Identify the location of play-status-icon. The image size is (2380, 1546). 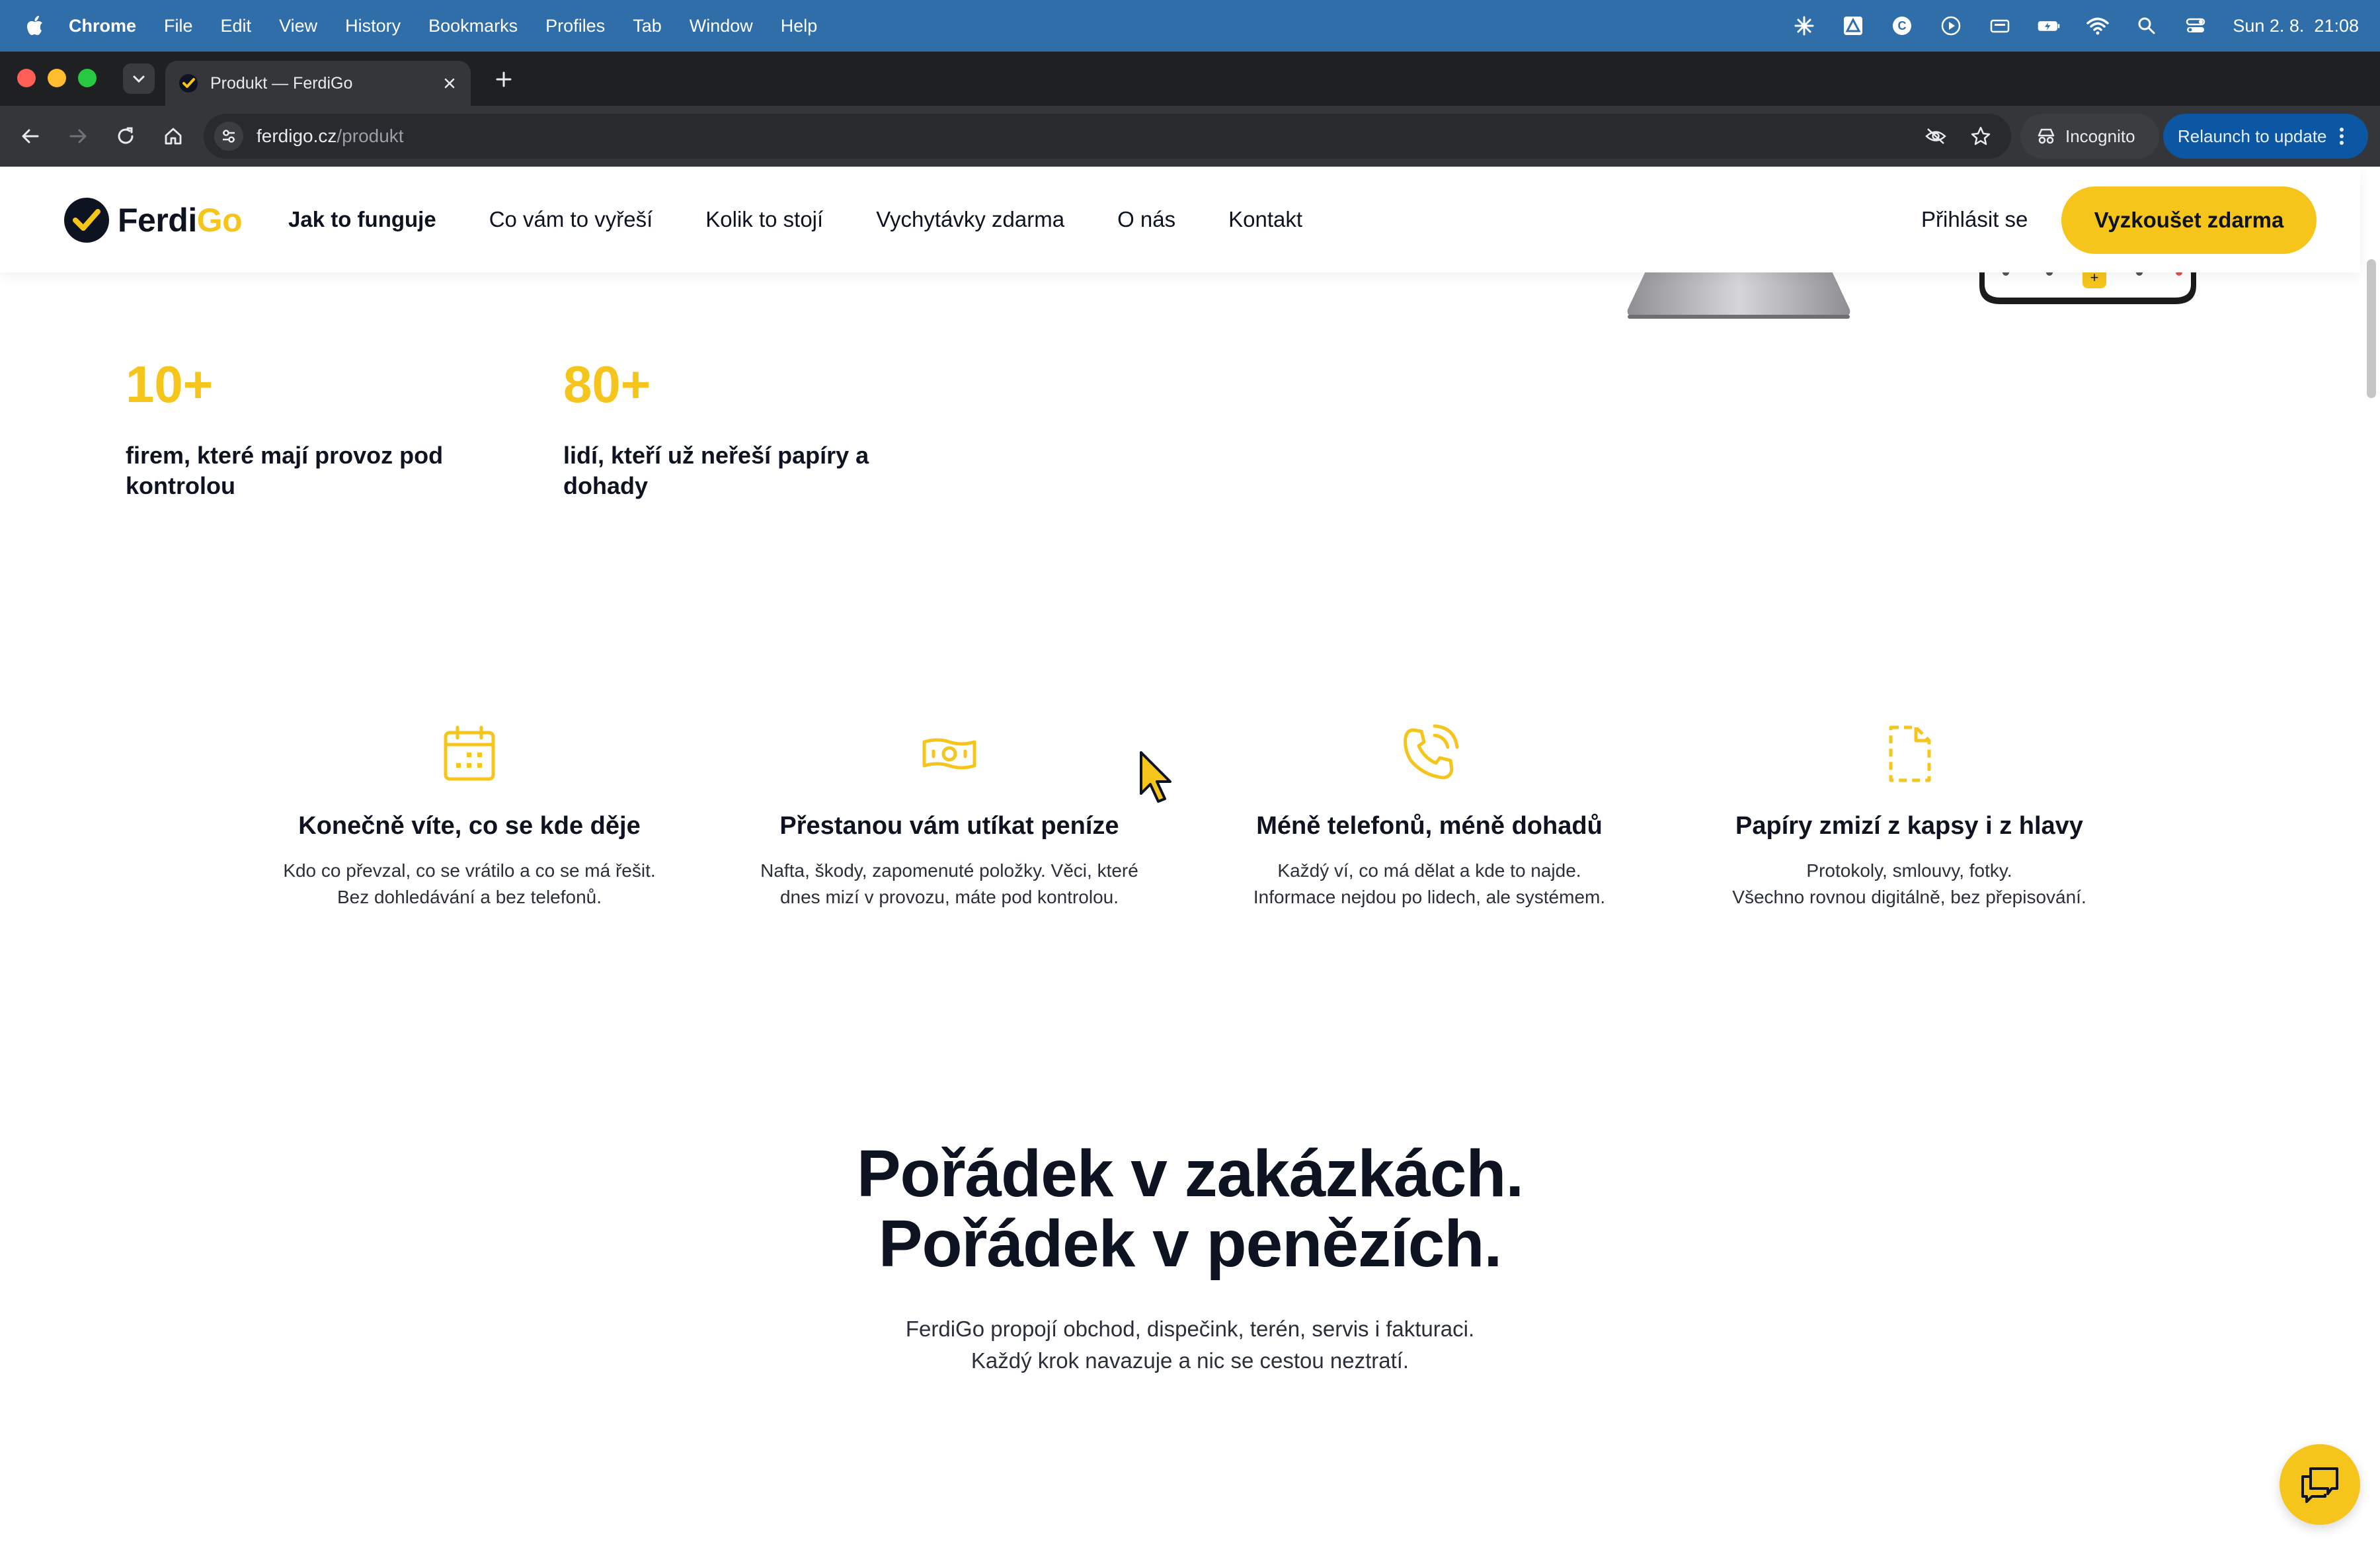
(1951, 26).